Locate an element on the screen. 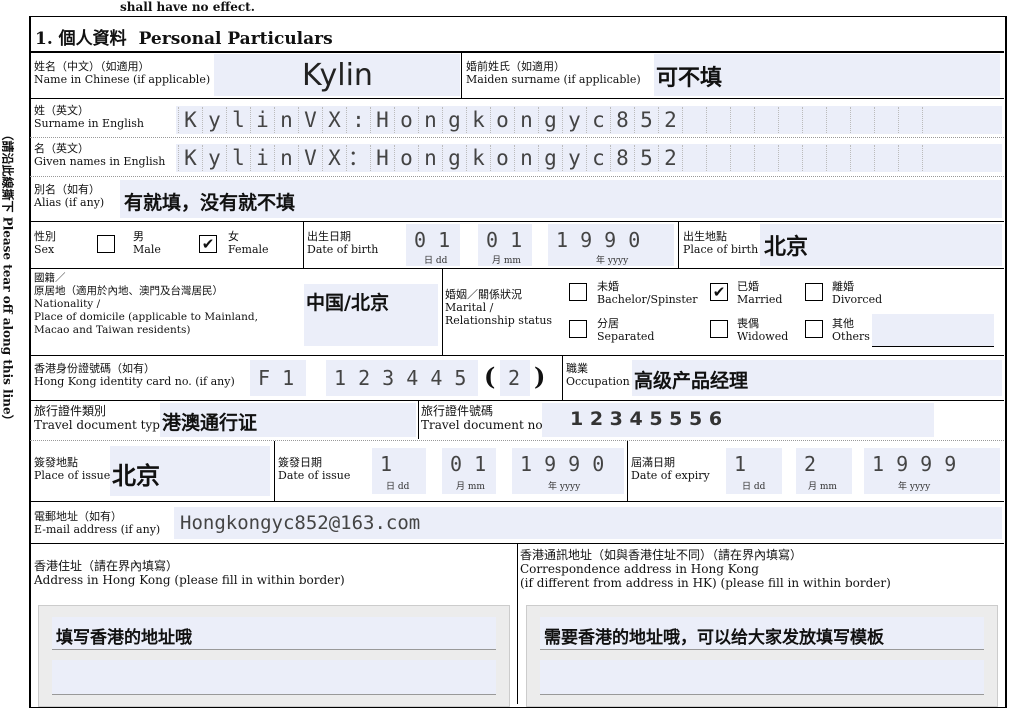 This screenshot has width=1024, height=708. char-cell: l is located at coordinates (238, 120).